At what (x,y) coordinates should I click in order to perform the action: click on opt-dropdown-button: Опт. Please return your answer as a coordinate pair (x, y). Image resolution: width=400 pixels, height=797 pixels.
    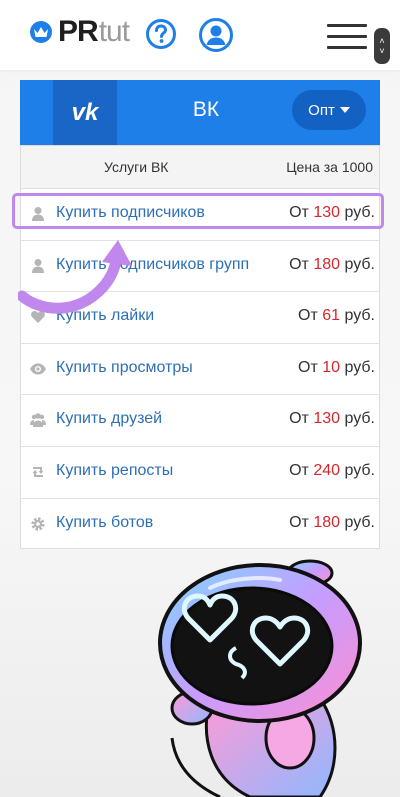
    Looking at the image, I should click on (329, 110).